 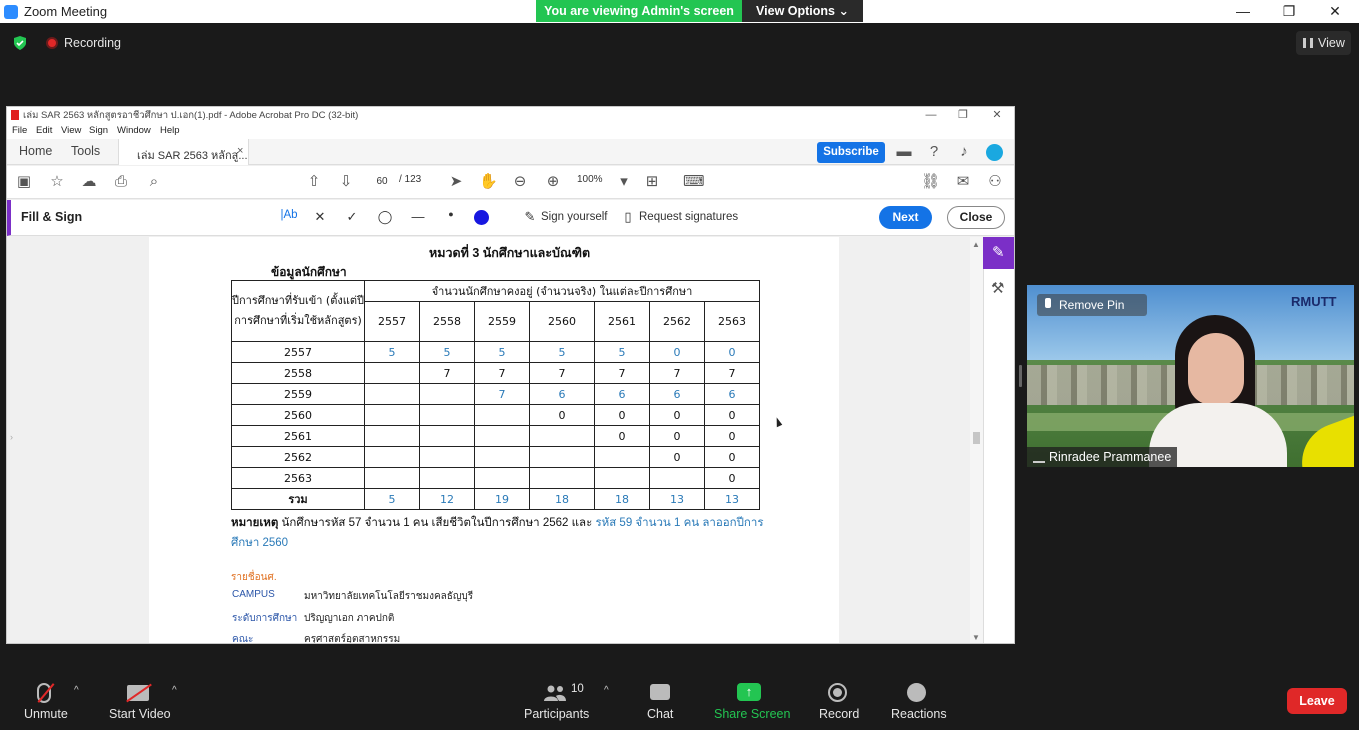 What do you see at coordinates (1323, 43) in the screenshot?
I see `view-layout-button: View` at bounding box center [1323, 43].